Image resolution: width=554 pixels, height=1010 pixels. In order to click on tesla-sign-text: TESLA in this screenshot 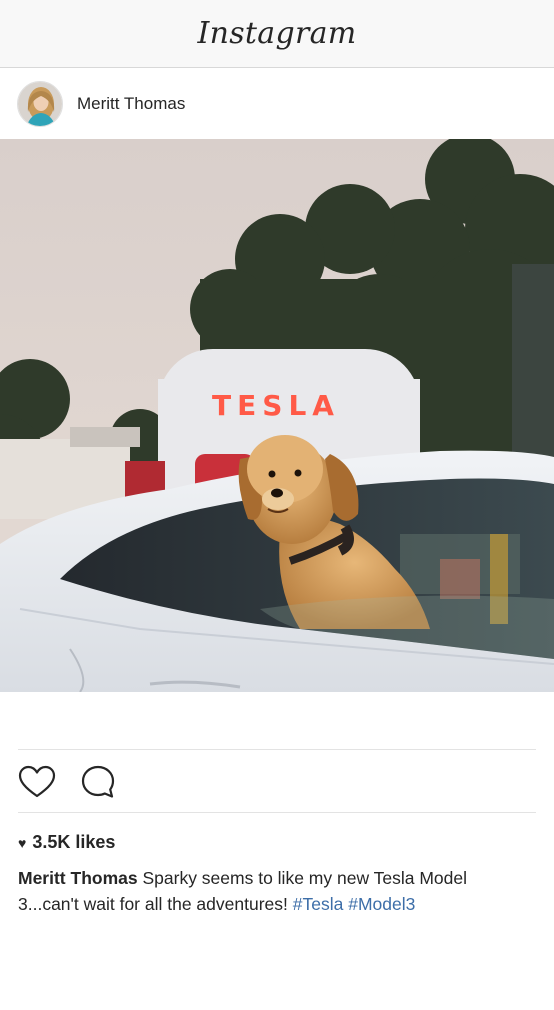, I will do `click(276, 405)`.